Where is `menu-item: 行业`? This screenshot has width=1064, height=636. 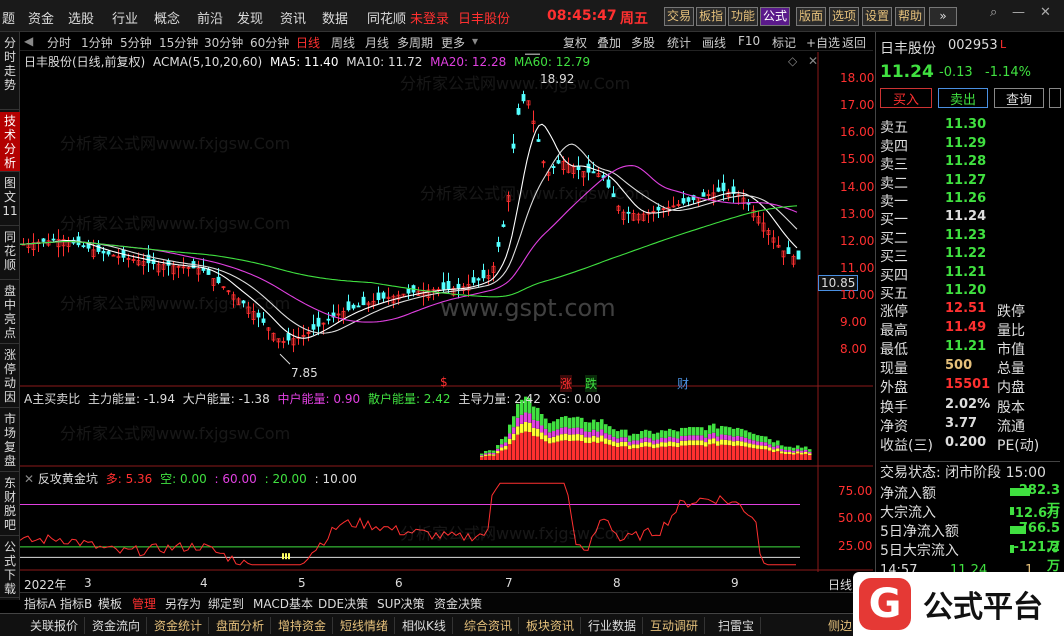 menu-item: 行业 is located at coordinates (125, 17).